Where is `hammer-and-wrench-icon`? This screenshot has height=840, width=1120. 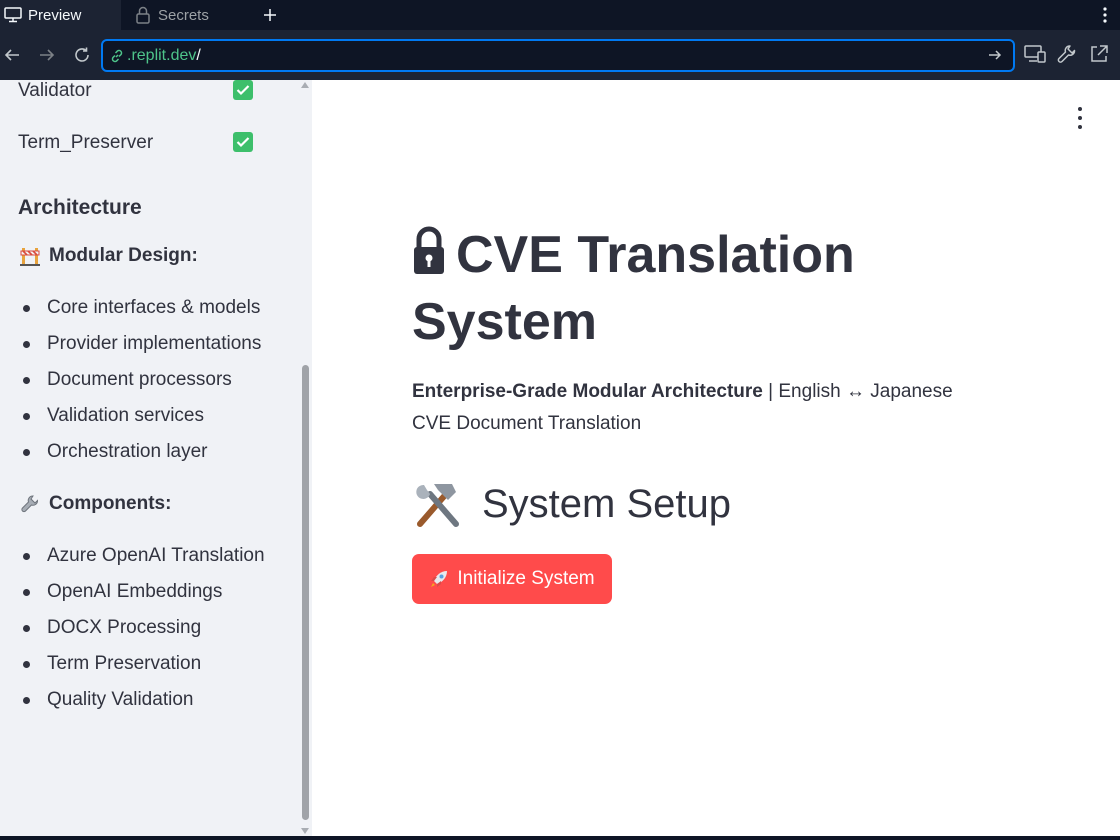
hammer-and-wrench-icon is located at coordinates (438, 504).